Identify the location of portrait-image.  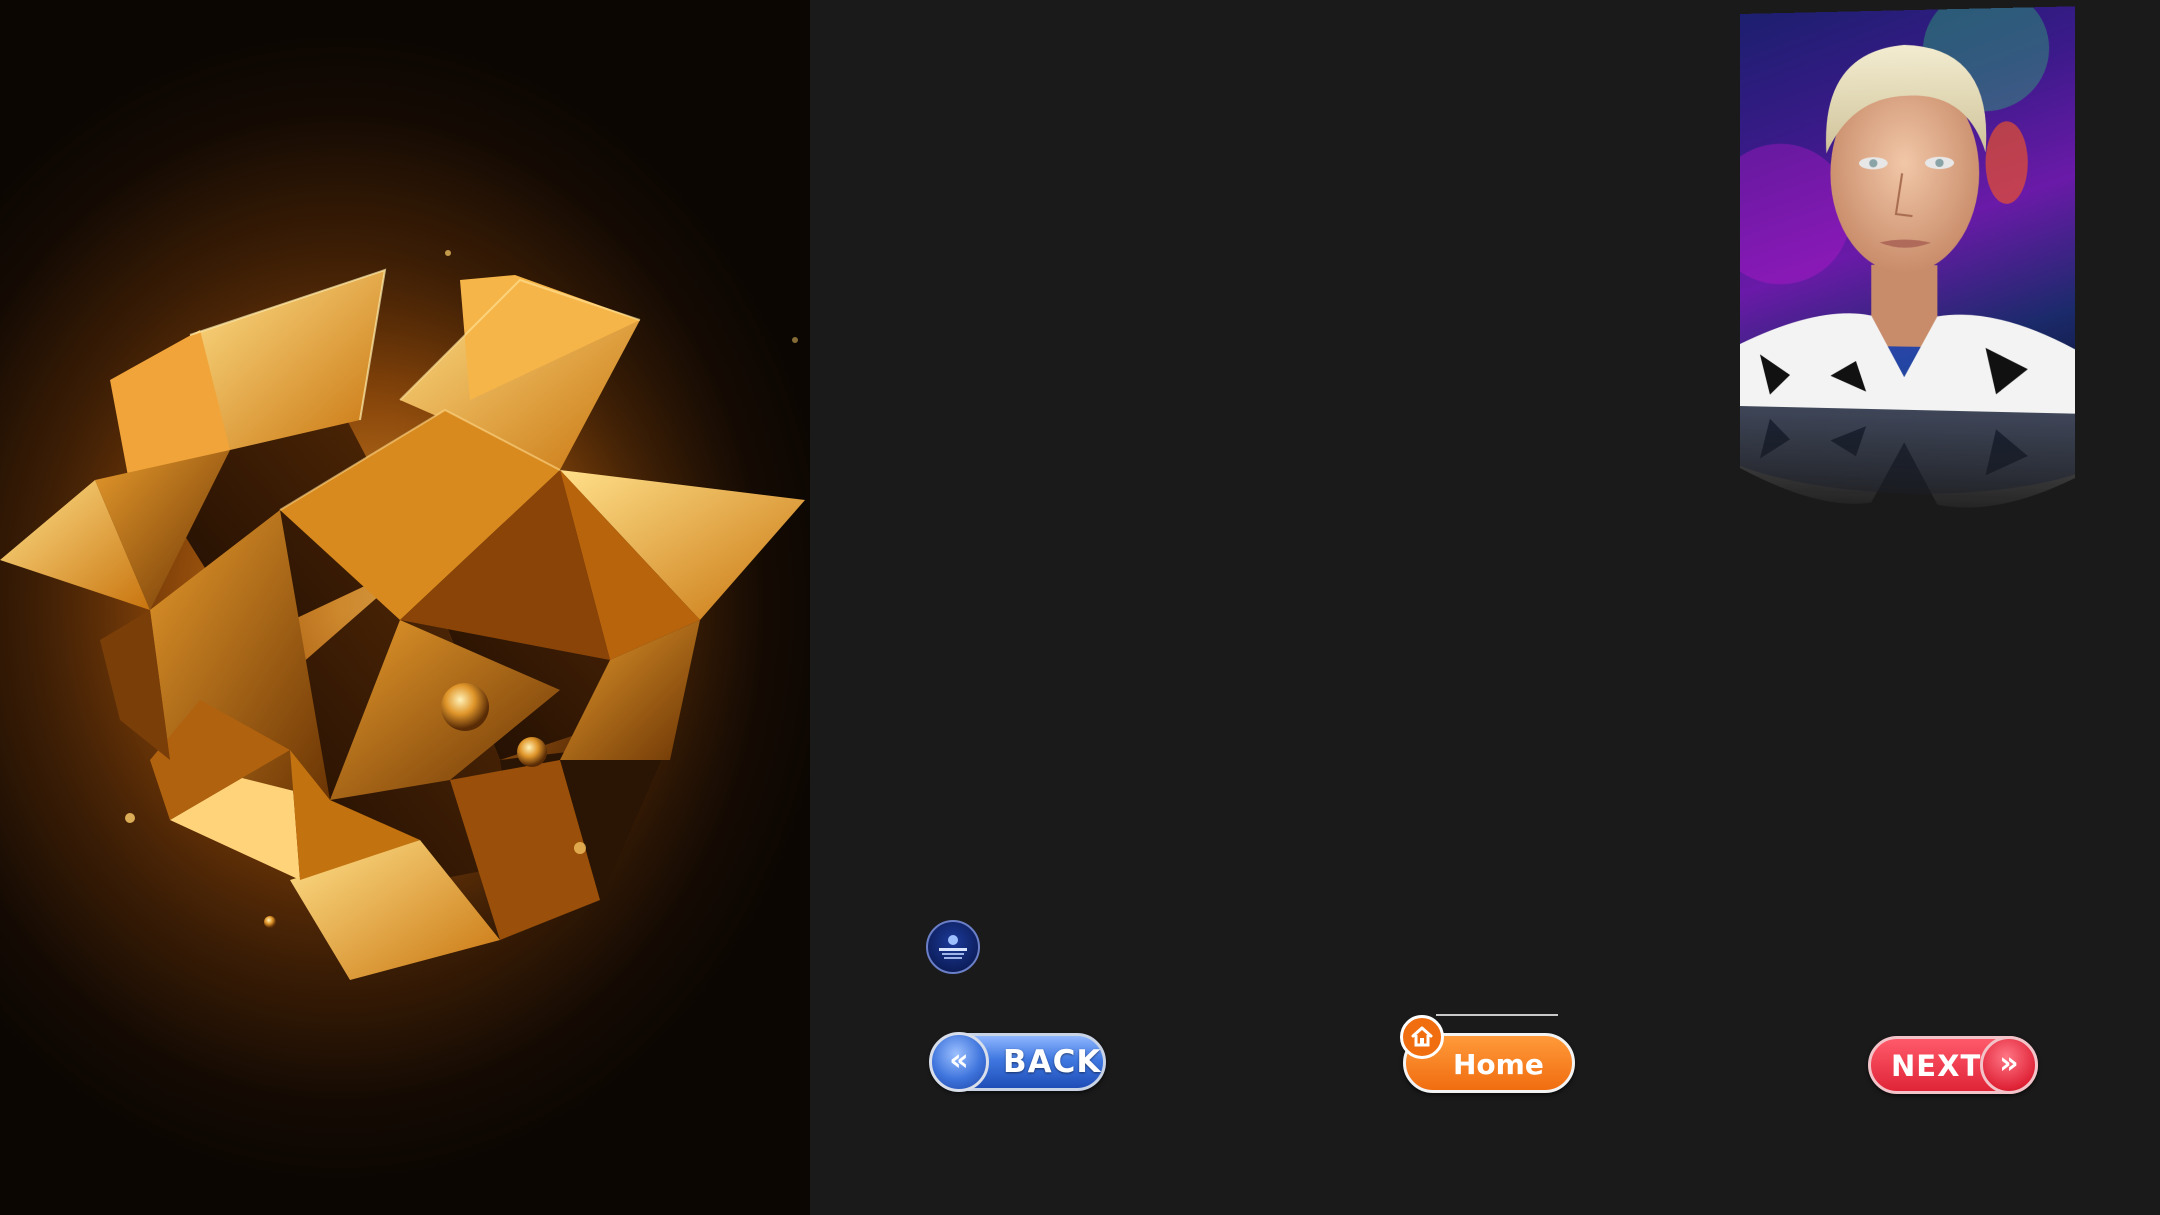
(1907, 210).